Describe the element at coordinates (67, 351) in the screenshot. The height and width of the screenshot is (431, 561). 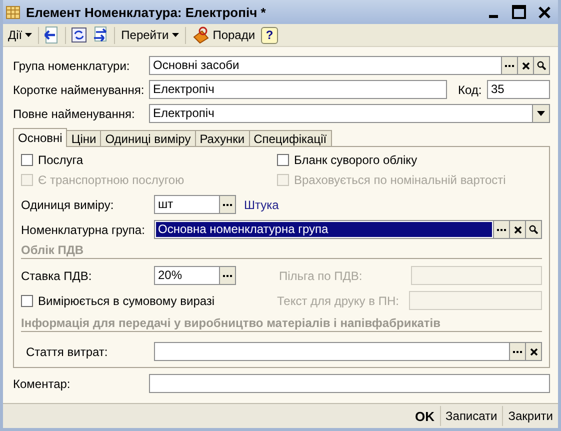
I see `field-label: Стаття витрат:` at that location.